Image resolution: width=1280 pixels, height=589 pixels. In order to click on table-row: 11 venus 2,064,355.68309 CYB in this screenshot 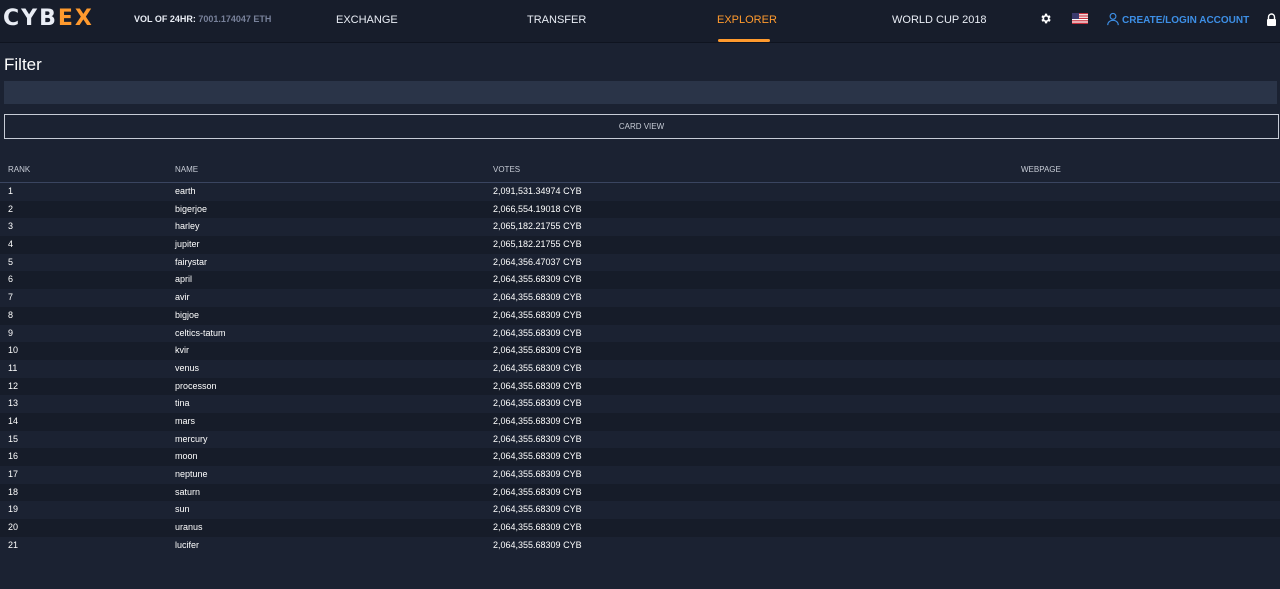, I will do `click(640, 369)`.